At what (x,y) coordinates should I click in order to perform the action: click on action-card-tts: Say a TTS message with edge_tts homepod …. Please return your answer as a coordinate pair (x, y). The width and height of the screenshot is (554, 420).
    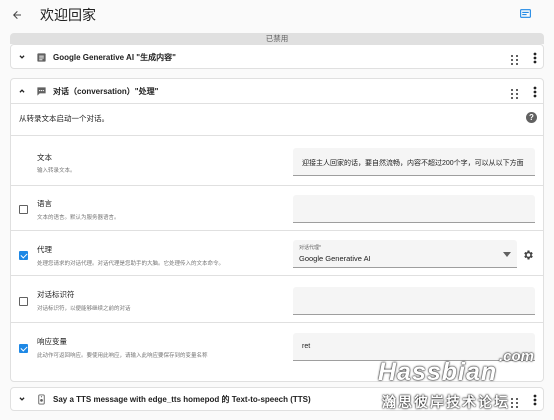
    Looking at the image, I should click on (277, 399).